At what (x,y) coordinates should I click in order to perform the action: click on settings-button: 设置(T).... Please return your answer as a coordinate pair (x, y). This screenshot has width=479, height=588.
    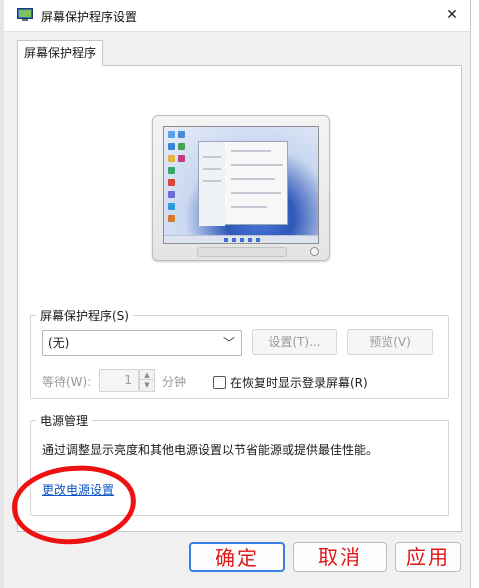
    Looking at the image, I should click on (294, 342).